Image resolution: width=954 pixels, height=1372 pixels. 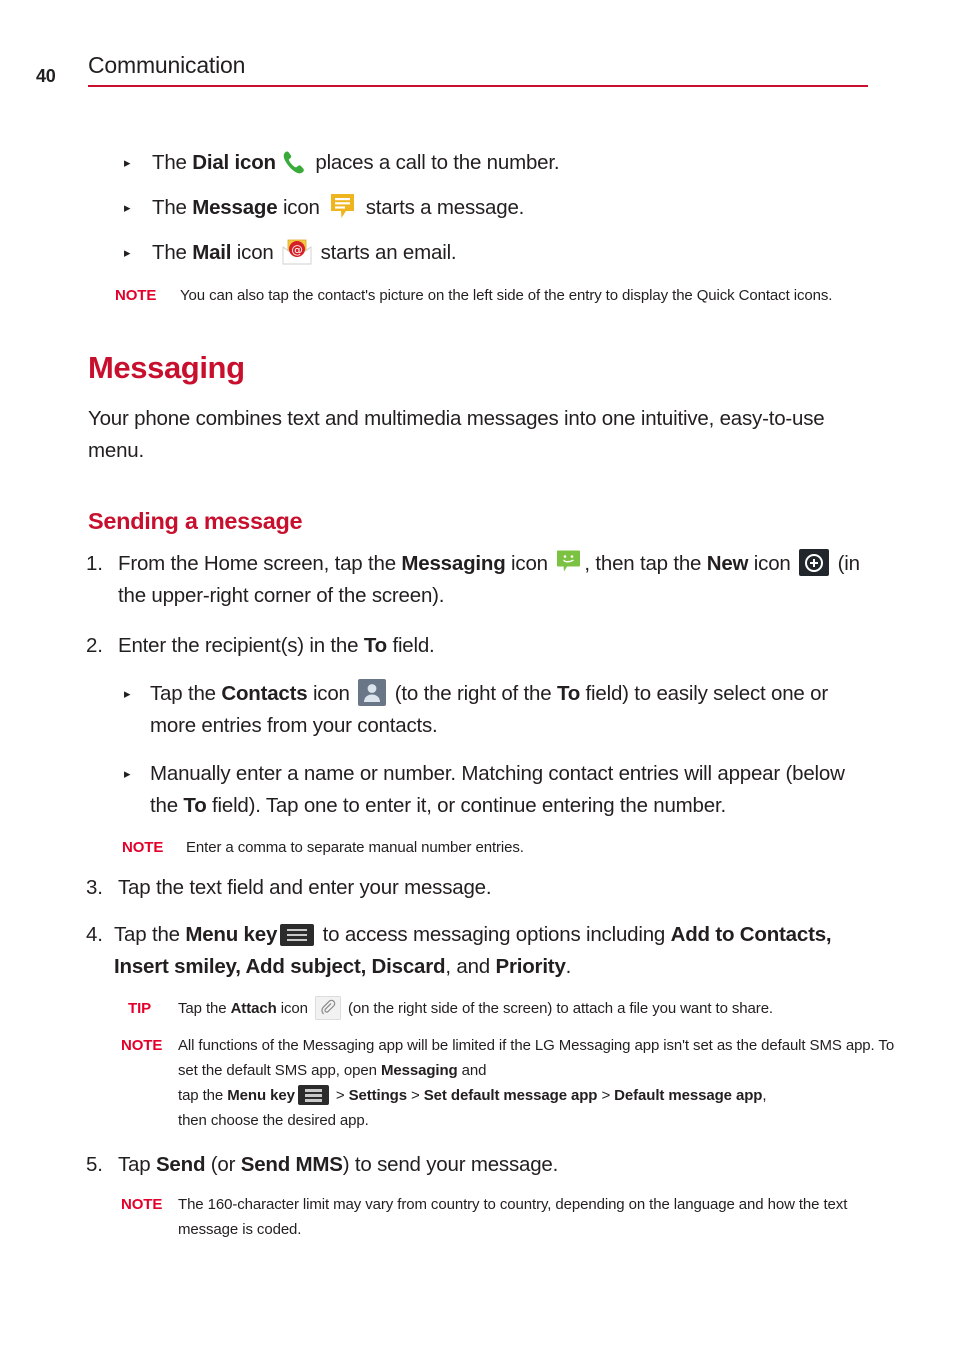 I want to click on list-item: ▸ The Message icon starts a message., so click(x=477, y=207).